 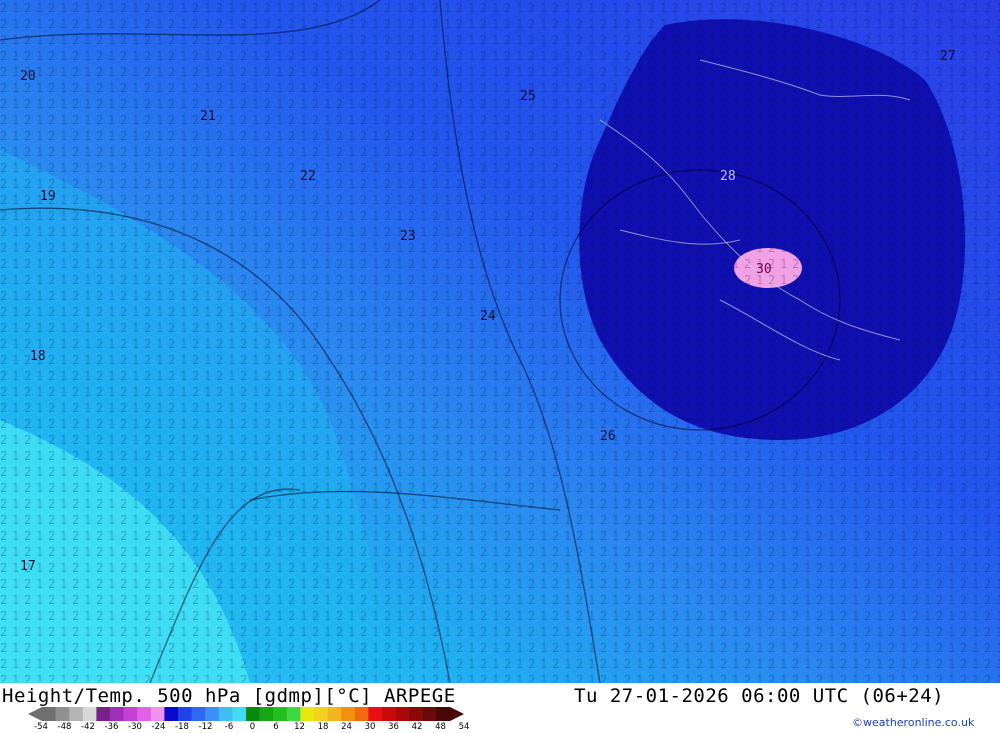 What do you see at coordinates (417, 727) in the screenshot?
I see `scale-tick-label: 42` at bounding box center [417, 727].